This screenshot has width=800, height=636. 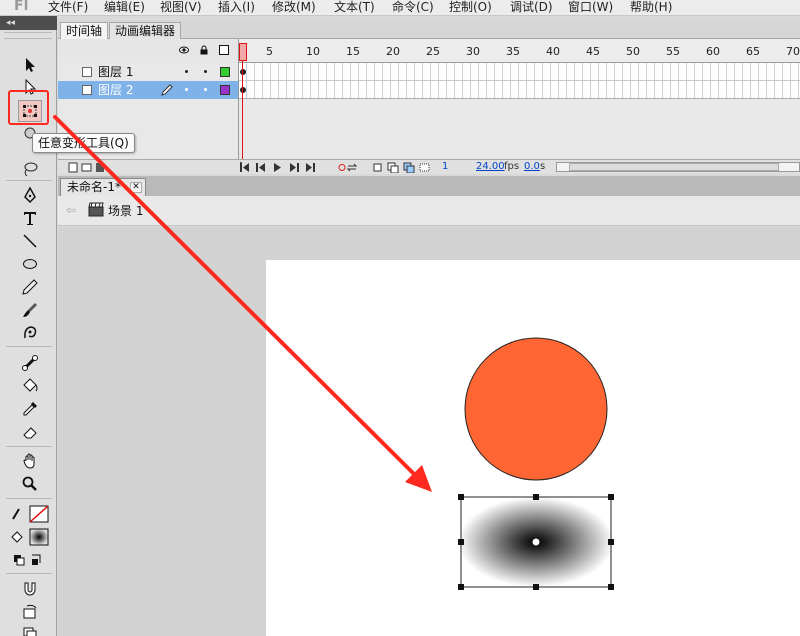 I want to click on current-frame-readout: 1, so click(x=445, y=166).